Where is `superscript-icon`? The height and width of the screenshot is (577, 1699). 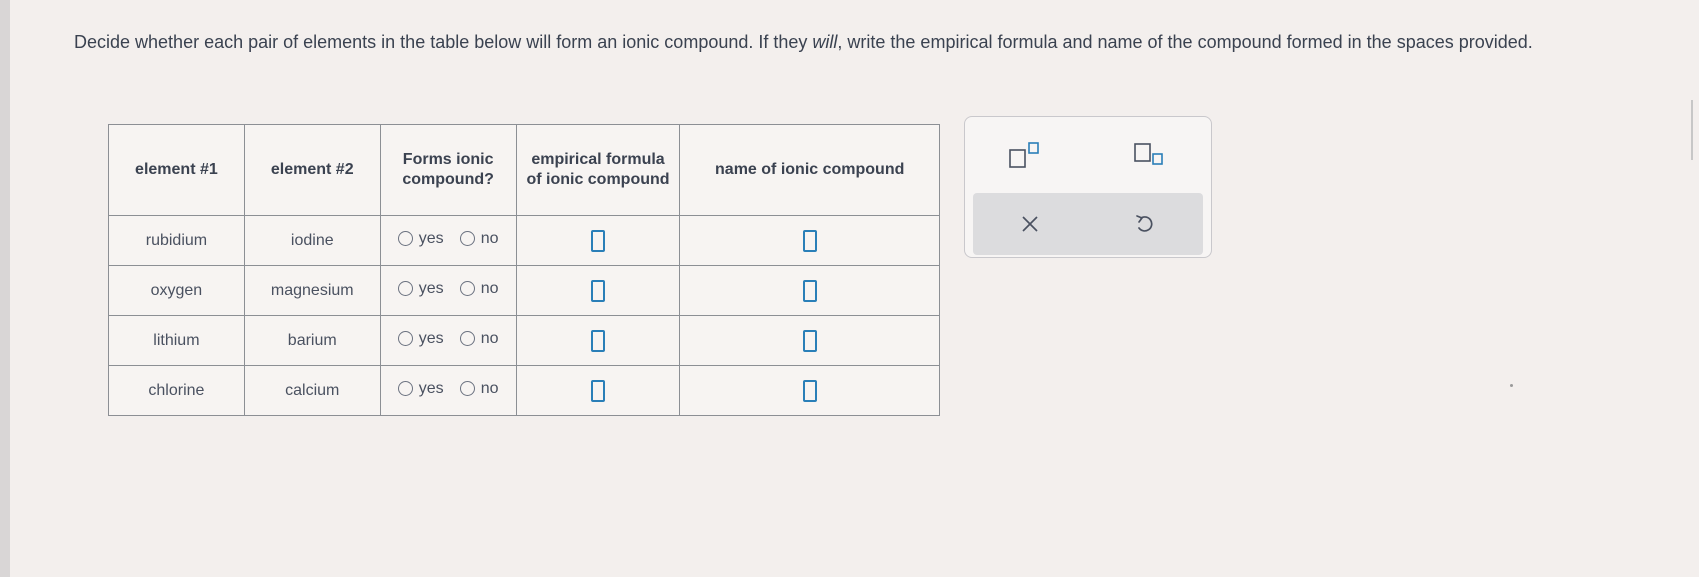 superscript-icon is located at coordinates (1023, 155).